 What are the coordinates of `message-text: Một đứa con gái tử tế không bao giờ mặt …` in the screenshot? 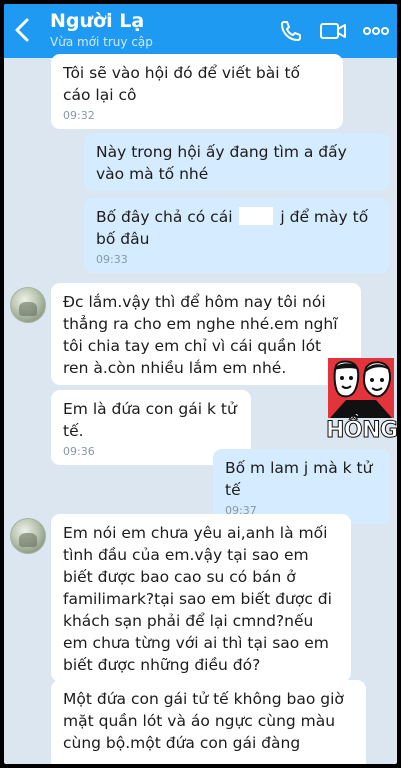 It's located at (203, 721).